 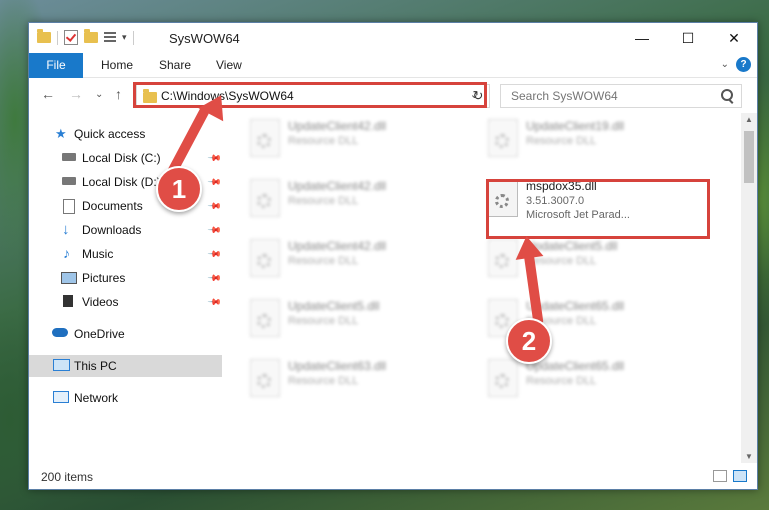 I want to click on recent-locations-chevron-icon: ⌄, so click(x=99, y=94).